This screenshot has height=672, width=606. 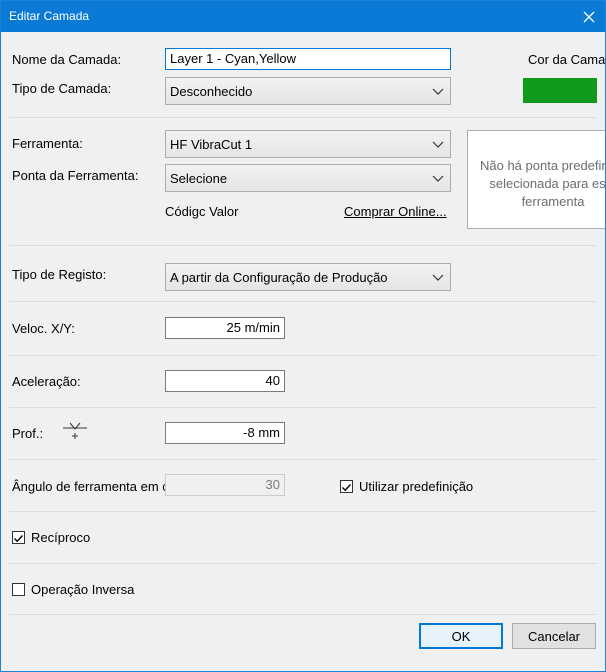 What do you see at coordinates (199, 178) in the screenshot?
I see `tool-tip-value: Selecione` at bounding box center [199, 178].